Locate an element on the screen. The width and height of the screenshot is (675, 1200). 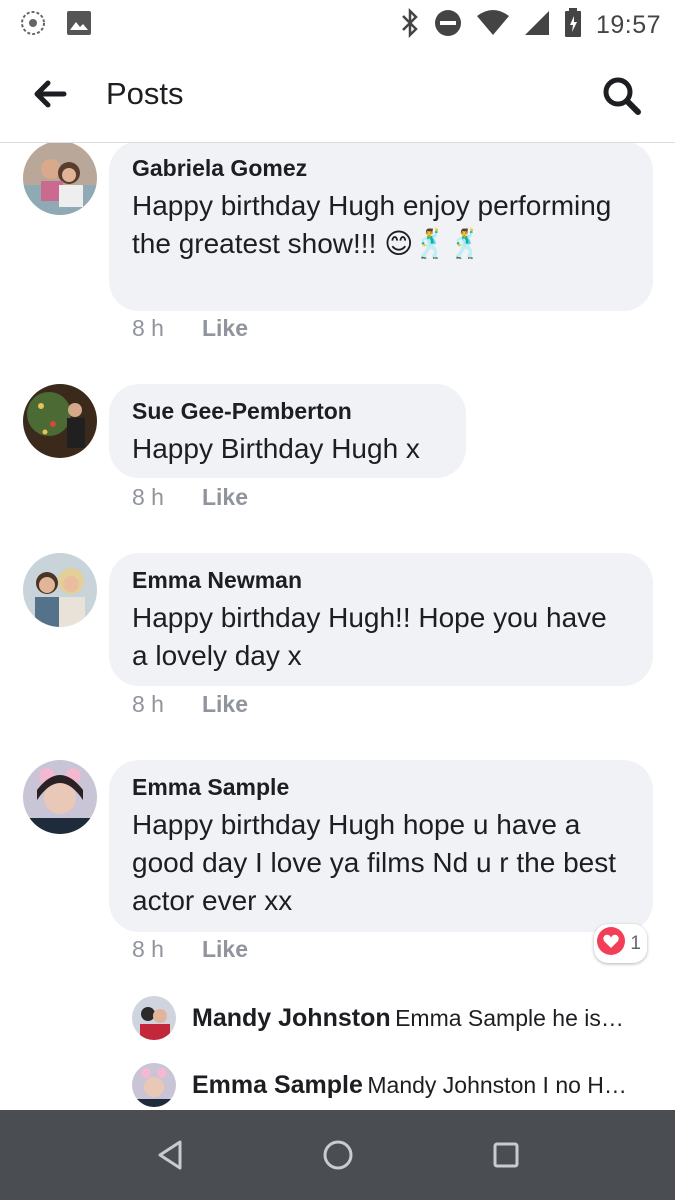
heart-reaction-icon is located at coordinates (611, 943).